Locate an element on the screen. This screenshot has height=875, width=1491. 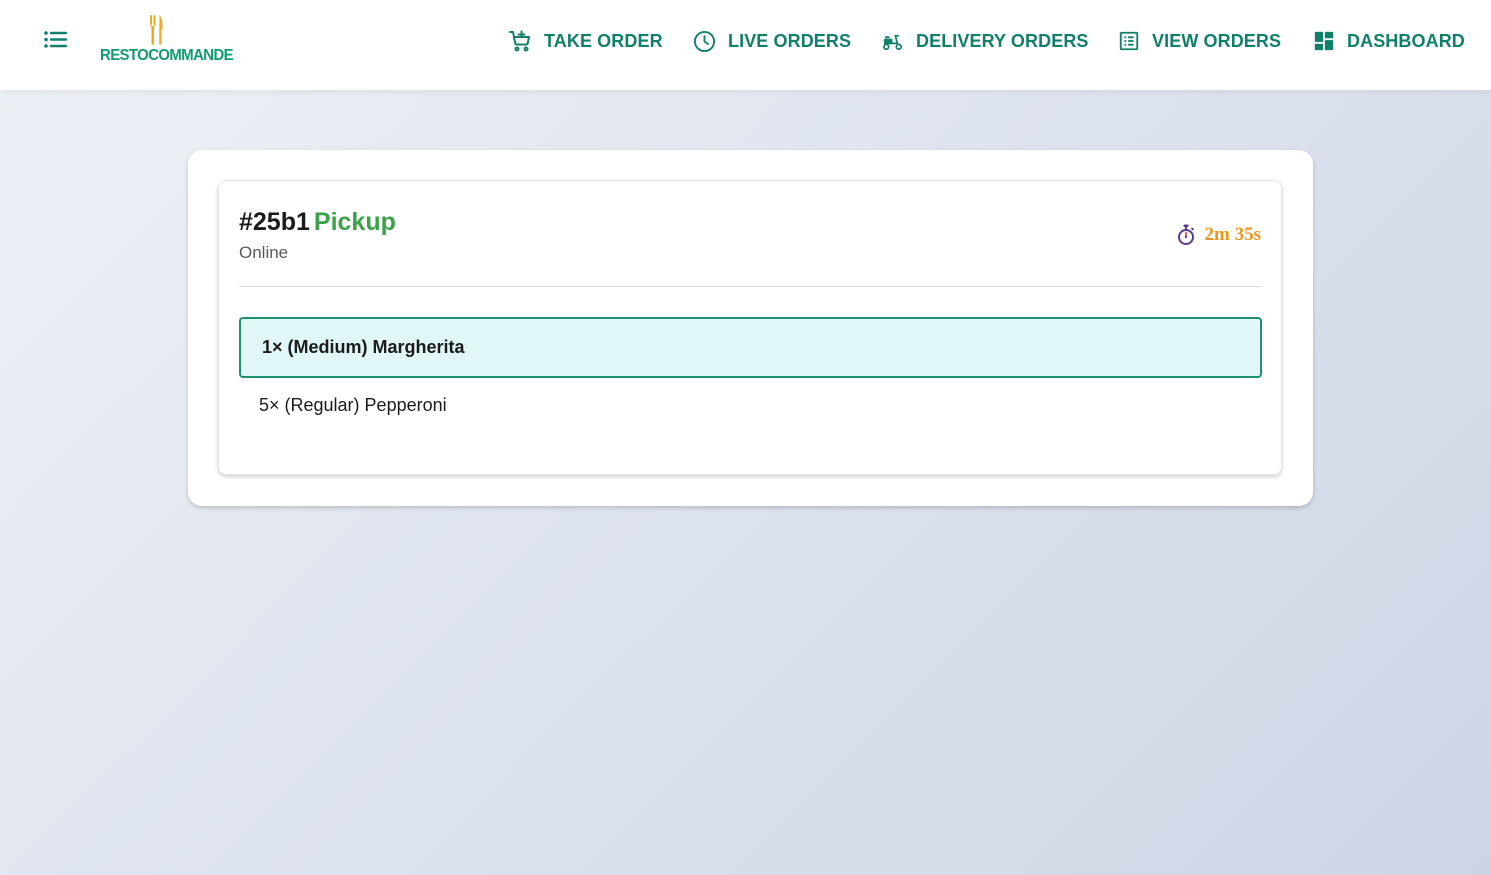
scooter-icon is located at coordinates (892, 42).